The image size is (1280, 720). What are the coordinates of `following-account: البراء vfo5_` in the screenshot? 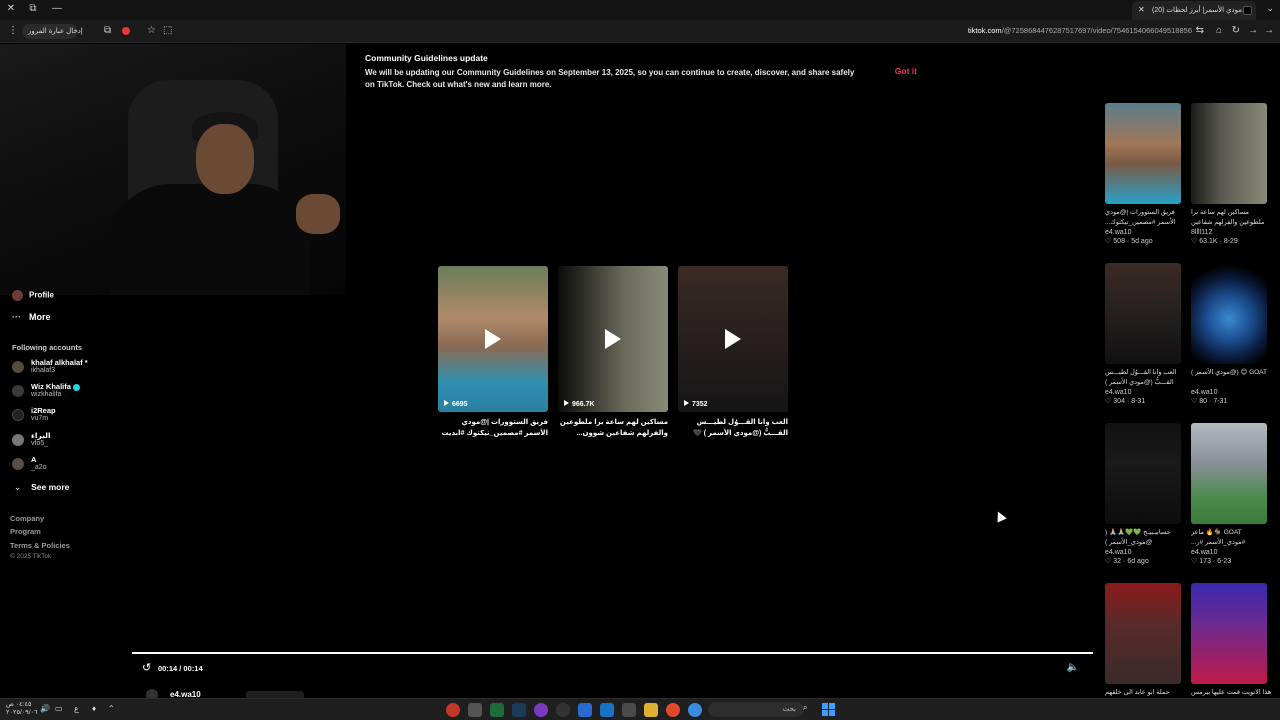 It's located at (72, 442).